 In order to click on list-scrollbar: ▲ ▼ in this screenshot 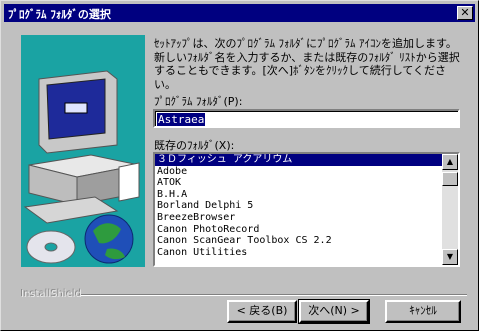, I will do `click(450, 209)`.